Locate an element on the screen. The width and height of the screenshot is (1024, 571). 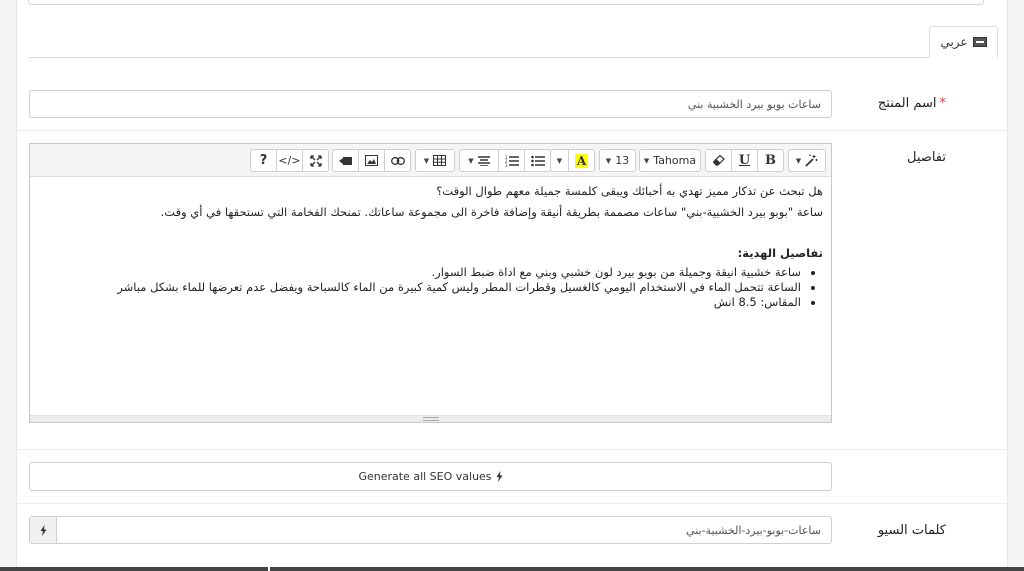
table-button: ▼ is located at coordinates (435, 160).